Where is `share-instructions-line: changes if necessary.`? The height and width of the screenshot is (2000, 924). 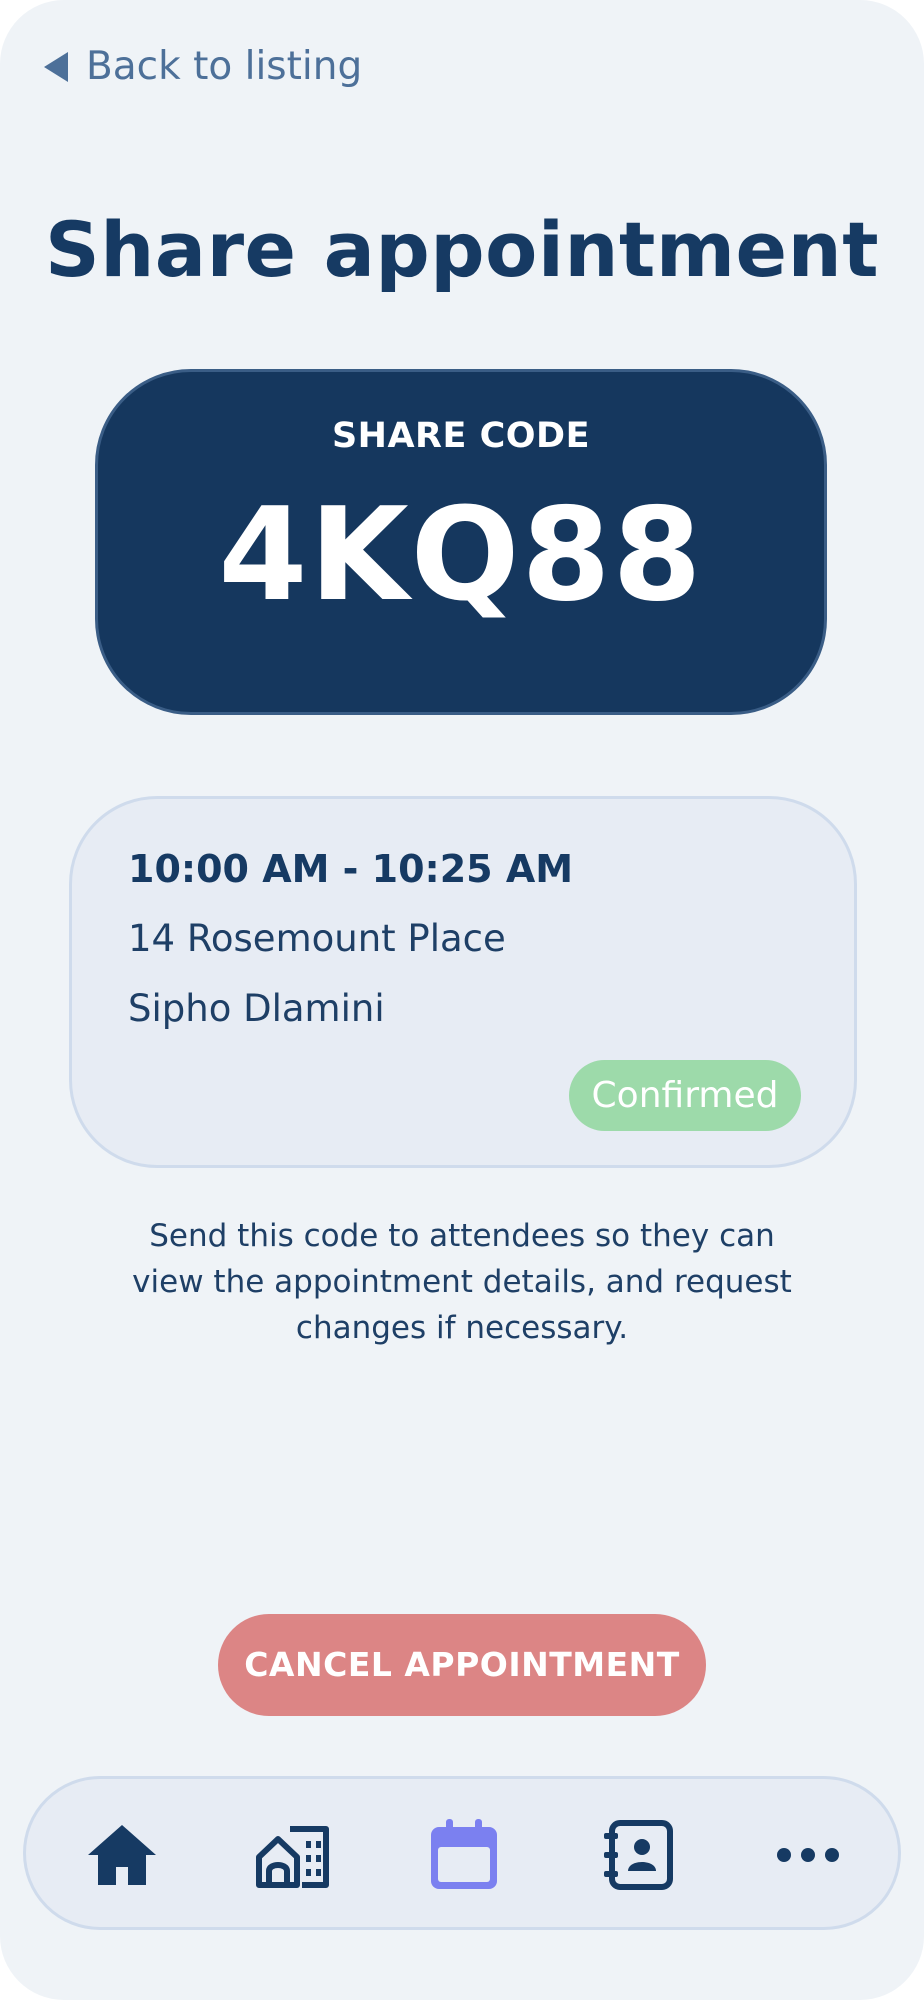
share-instructions-line: changes if necessary. is located at coordinates (462, 1328).